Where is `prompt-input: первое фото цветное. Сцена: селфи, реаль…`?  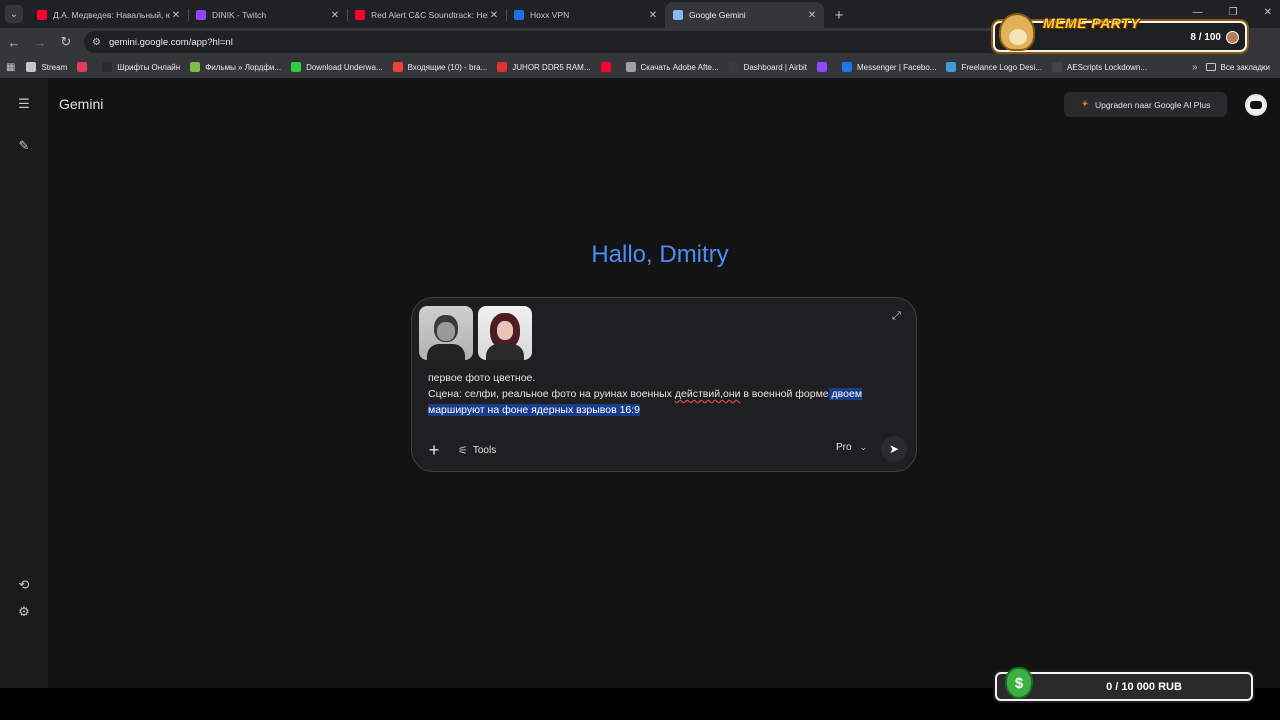
prompt-input: первое фото цветное. Сцена: селфи, реаль… is located at coordinates (663, 394).